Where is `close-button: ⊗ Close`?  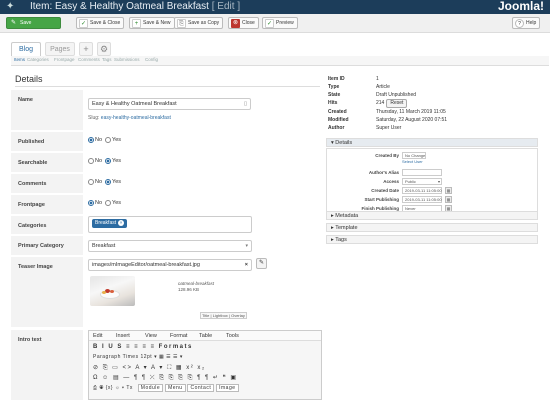 close-button: ⊗ Close is located at coordinates (243, 23).